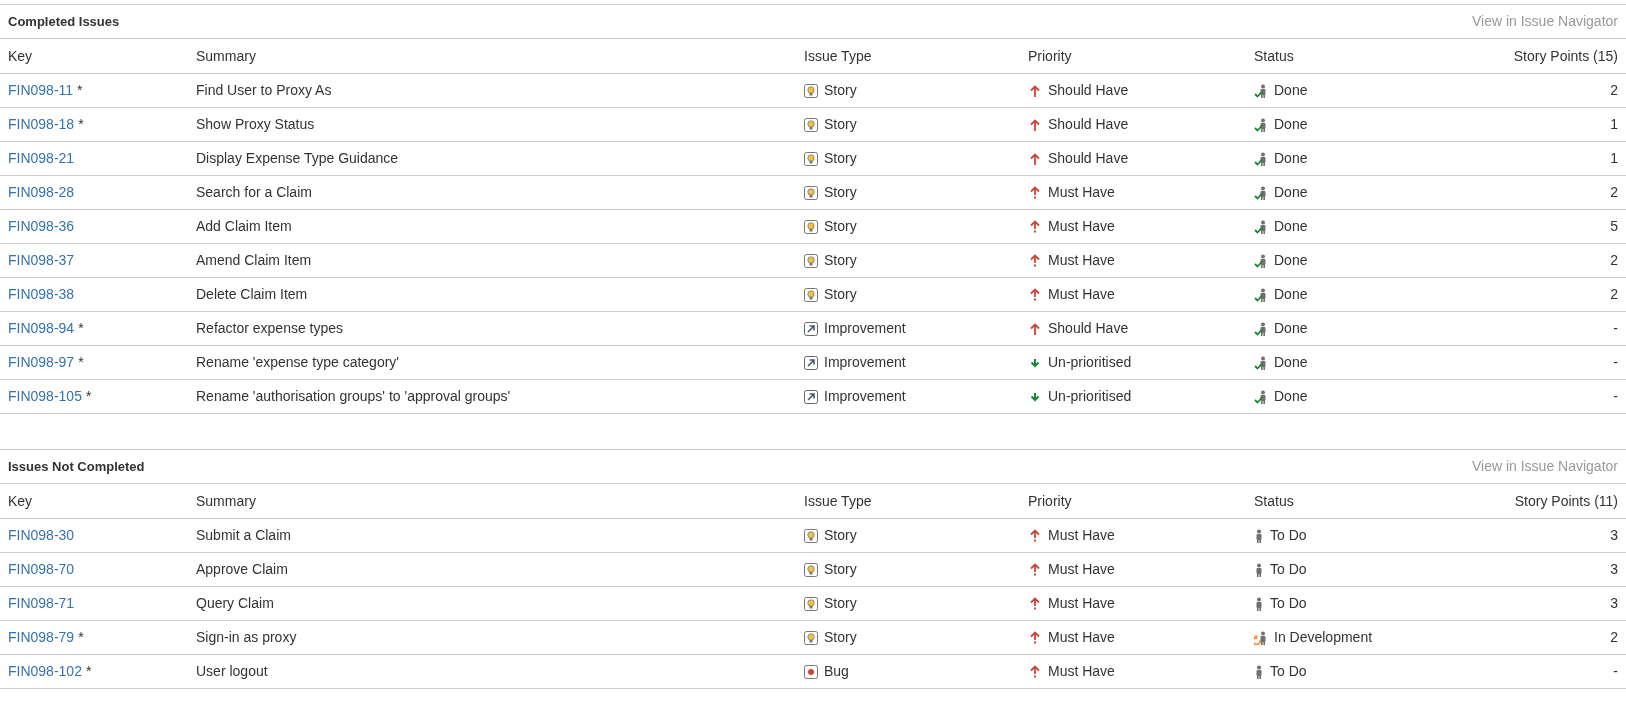  What do you see at coordinates (1050, 500) in the screenshot?
I see `column-header: Priority` at bounding box center [1050, 500].